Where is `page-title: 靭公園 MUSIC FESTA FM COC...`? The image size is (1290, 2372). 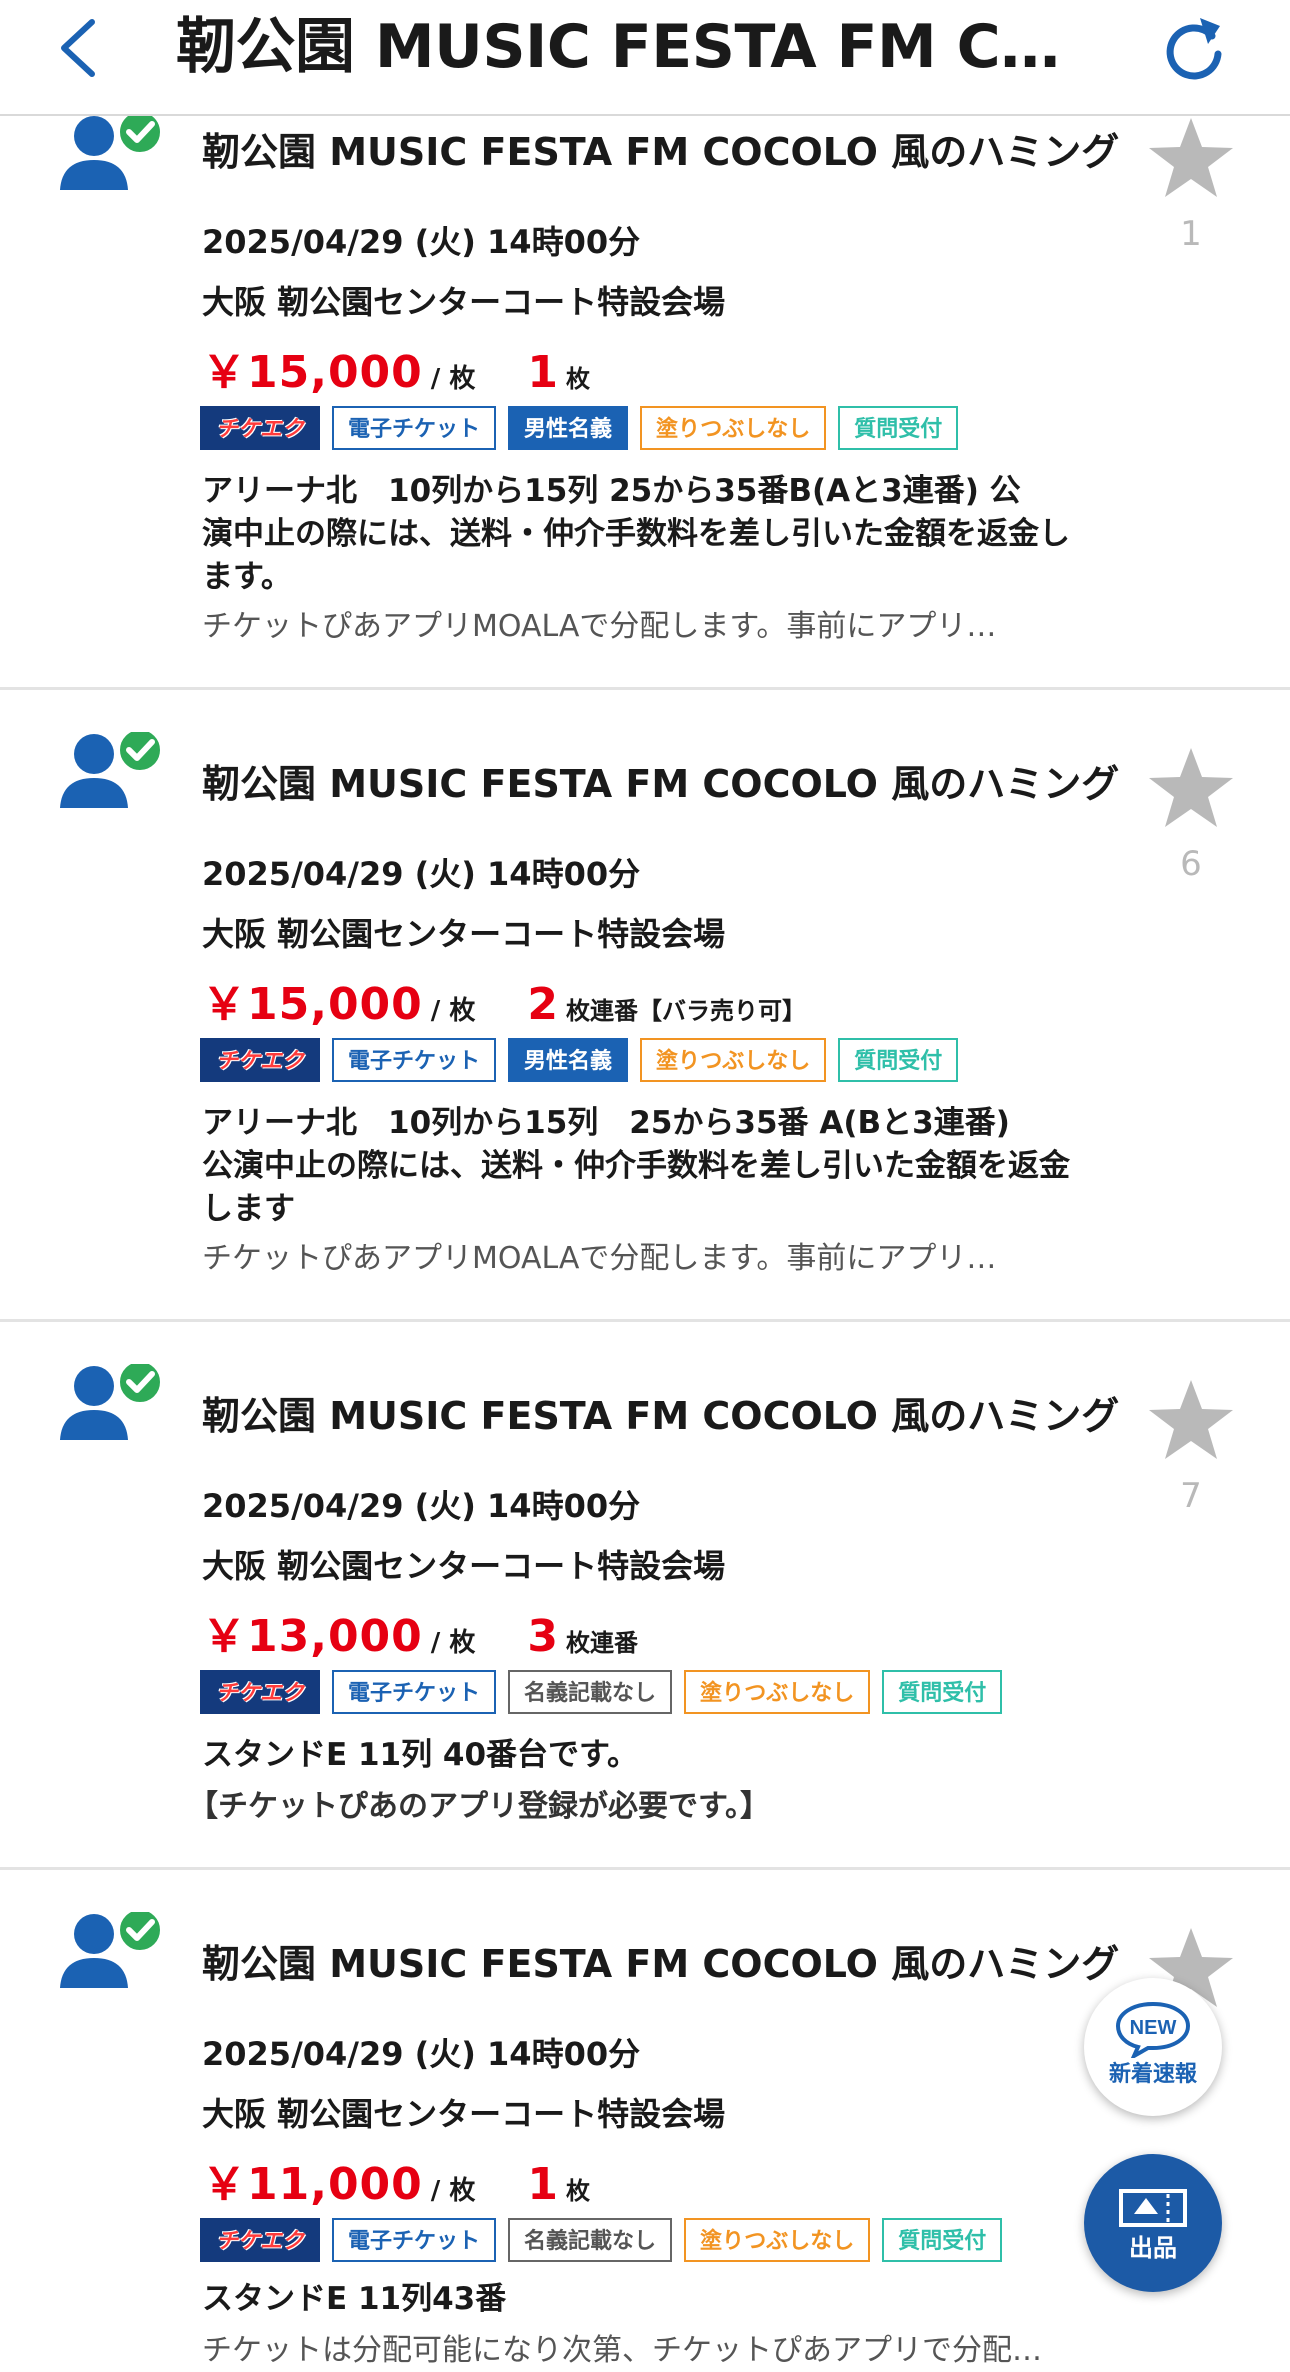
page-title: 靭公園 MUSIC FESTA FM COC... is located at coordinates (641, 47).